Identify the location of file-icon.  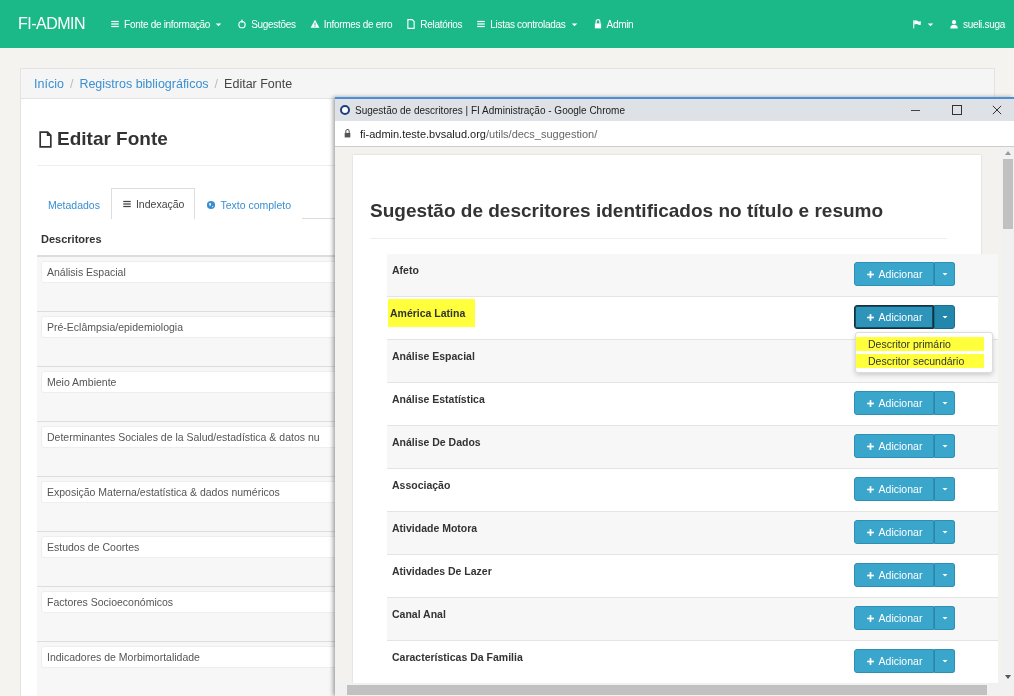
(411, 24).